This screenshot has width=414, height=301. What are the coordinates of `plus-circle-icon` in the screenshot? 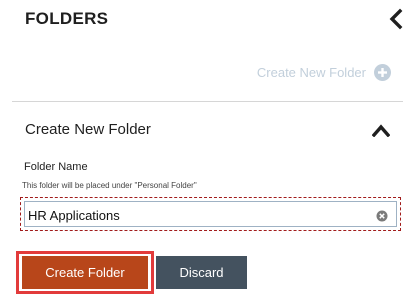 It's located at (382, 72).